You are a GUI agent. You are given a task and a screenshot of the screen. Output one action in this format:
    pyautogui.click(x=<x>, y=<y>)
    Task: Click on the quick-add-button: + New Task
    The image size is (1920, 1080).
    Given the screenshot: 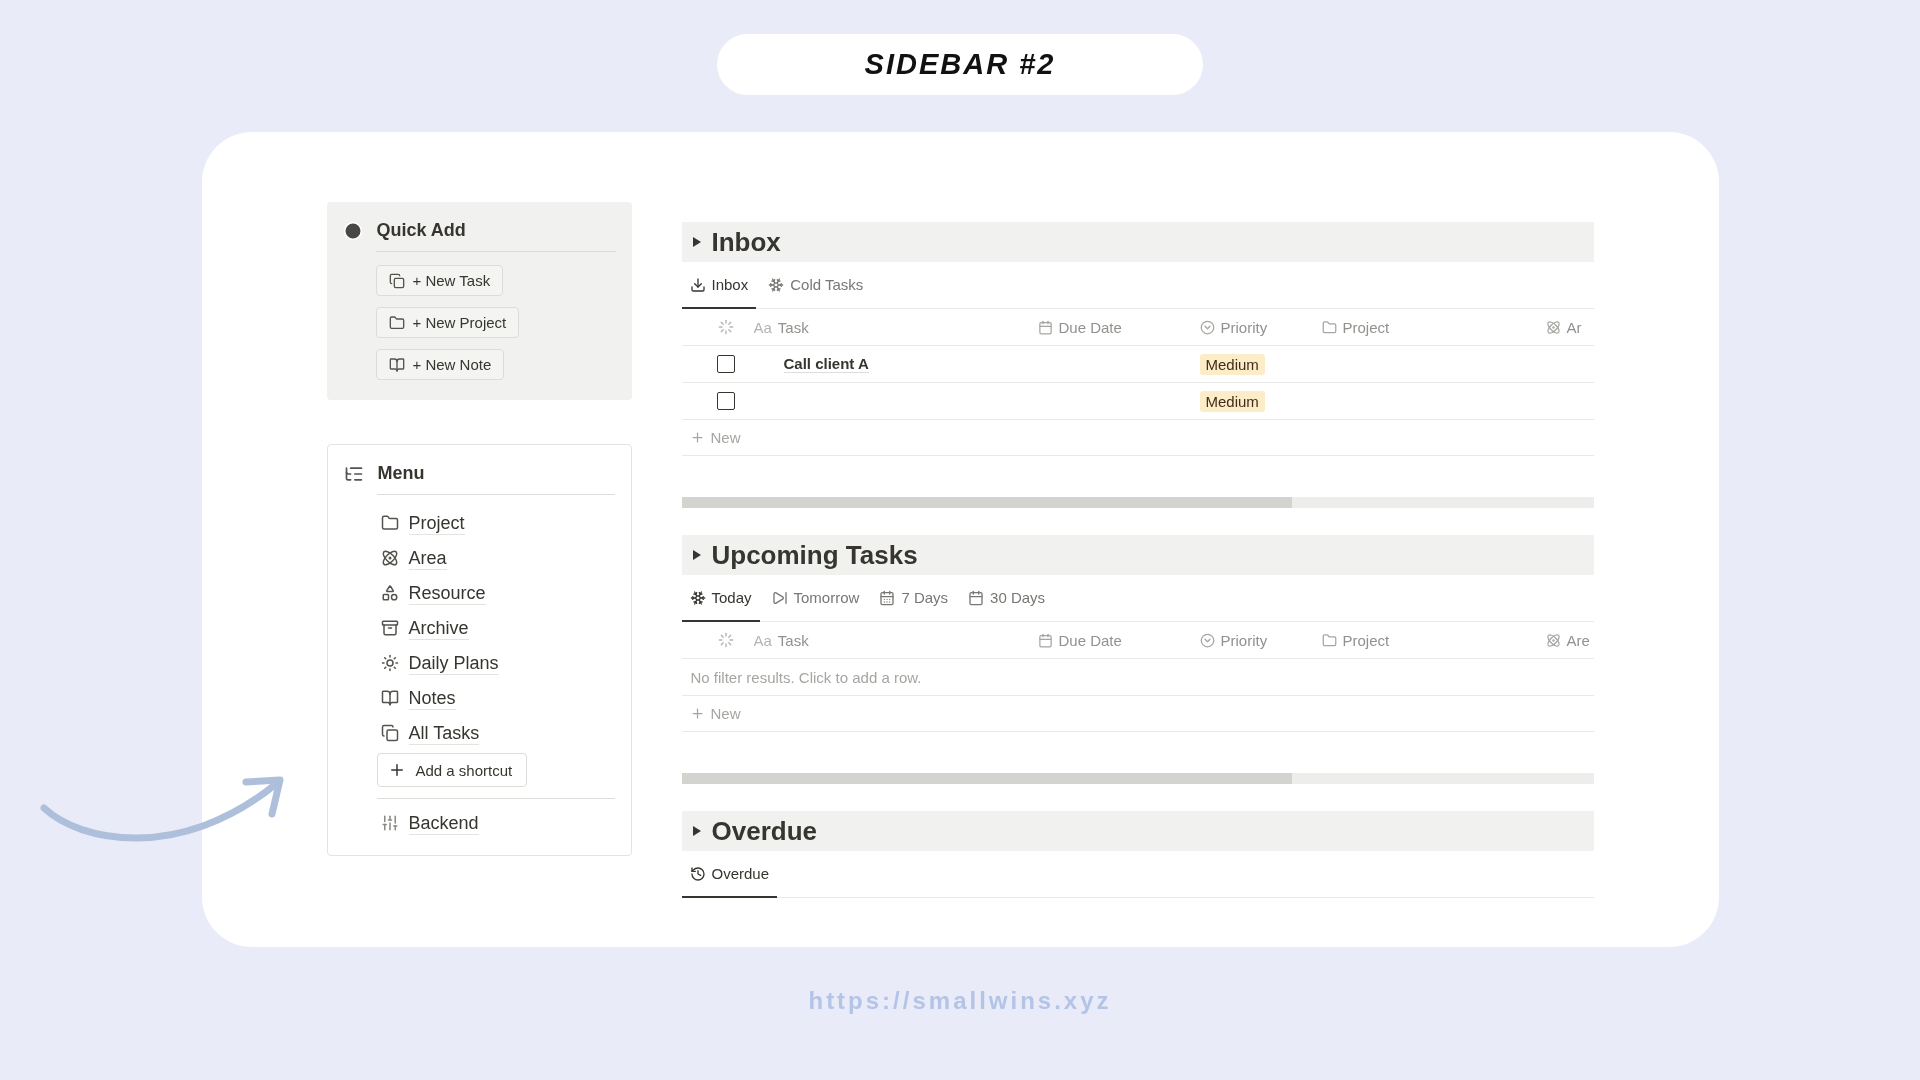 What is the action you would take?
    pyautogui.click(x=439, y=280)
    